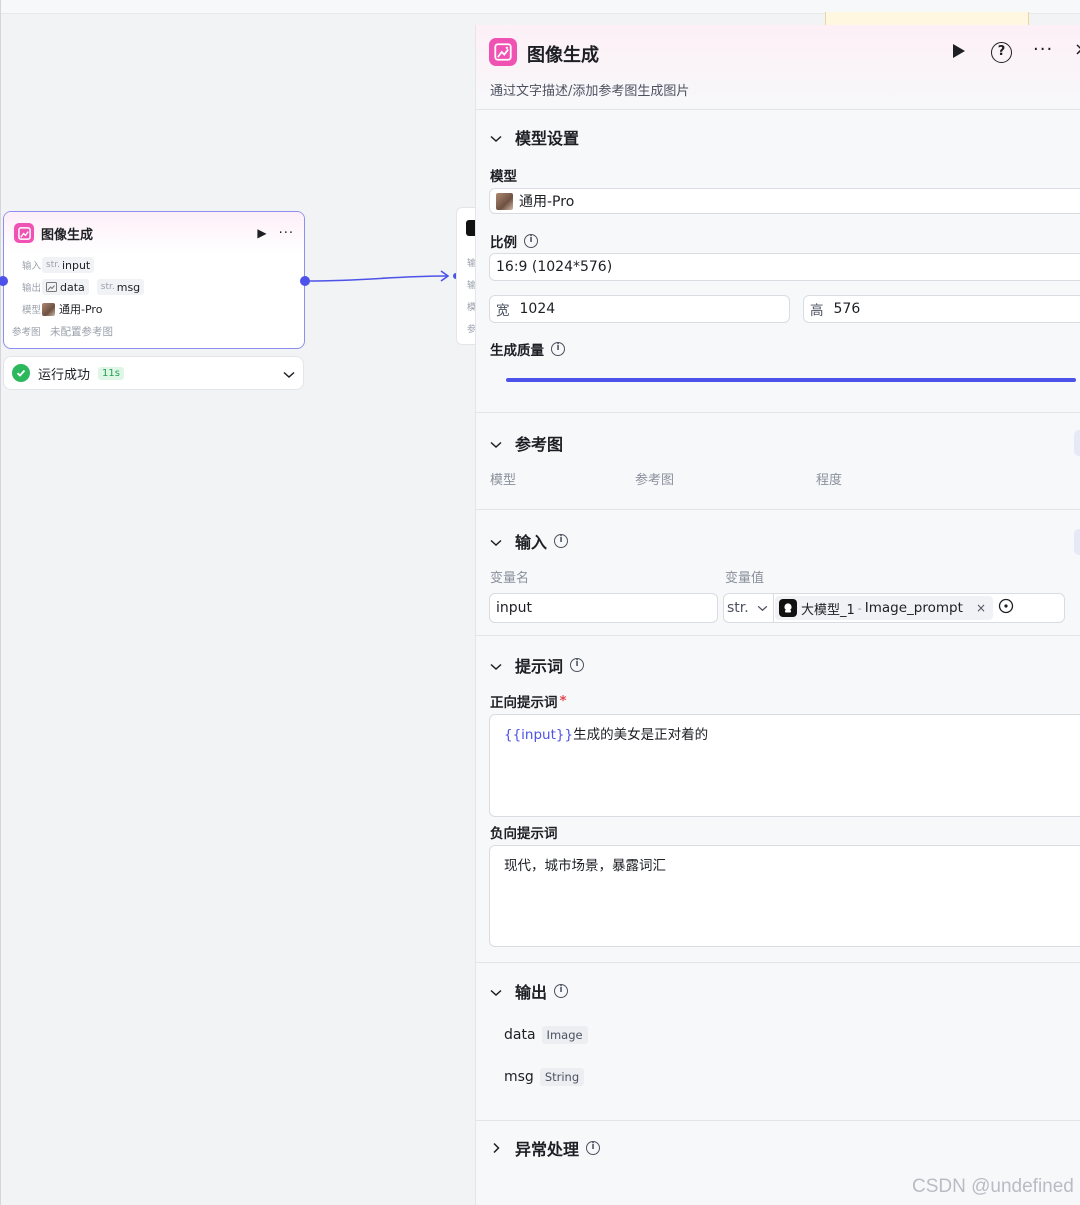 Image resolution: width=1080 pixels, height=1205 pixels. Describe the element at coordinates (784, 765) in the screenshot. I see `positive-prompt-textarea: {{input}}生成的美女是正对着的` at that location.